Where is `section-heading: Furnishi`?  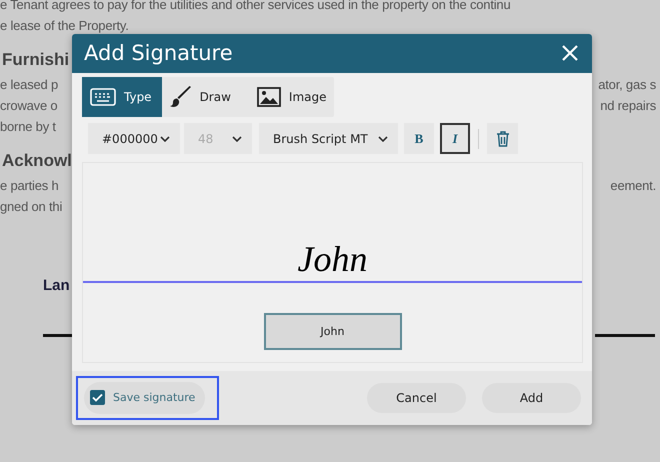 section-heading: Furnishi is located at coordinates (36, 60).